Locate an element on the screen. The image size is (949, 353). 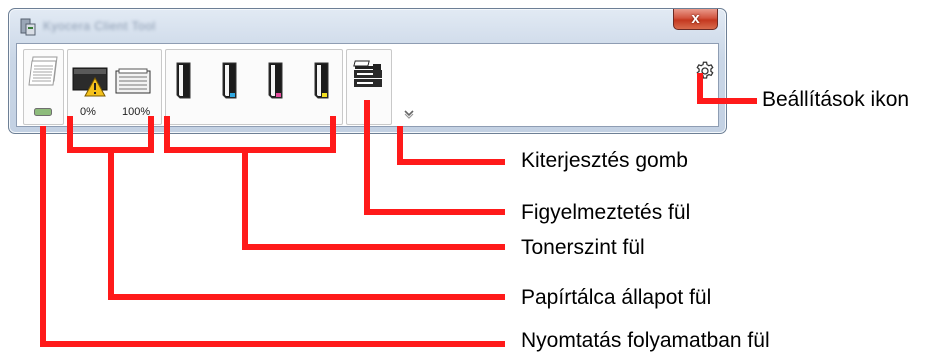
tab-print-in-progress is located at coordinates (43, 87).